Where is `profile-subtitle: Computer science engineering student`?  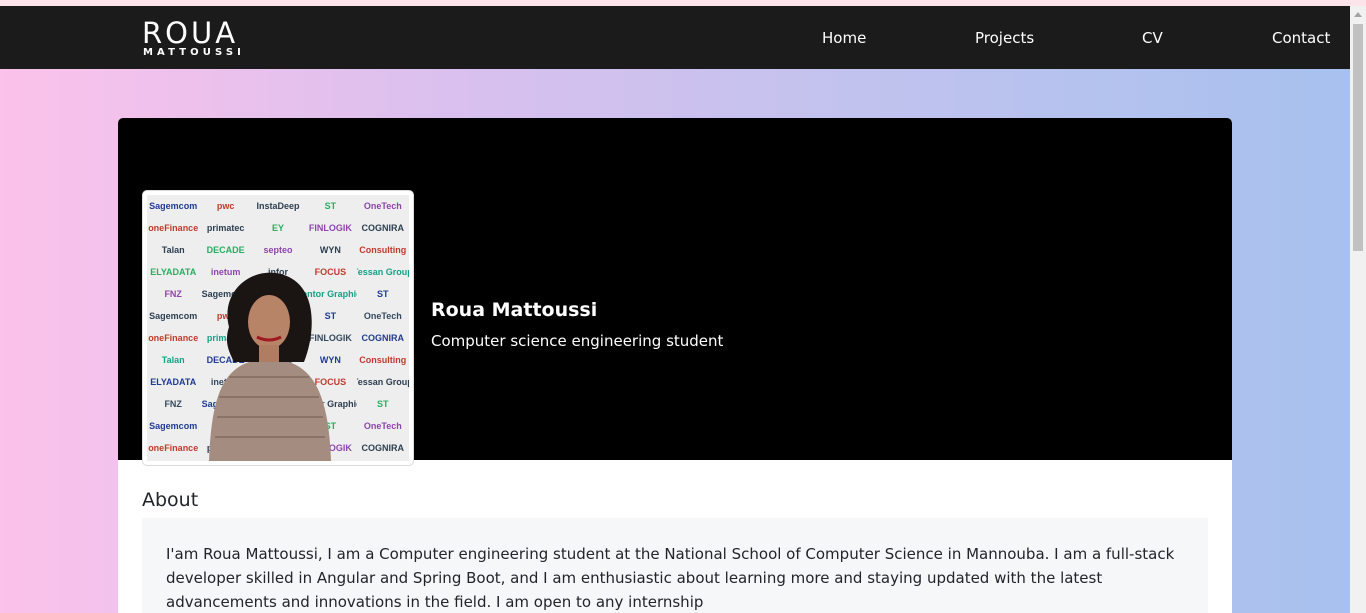
profile-subtitle: Computer science engineering student is located at coordinates (577, 341).